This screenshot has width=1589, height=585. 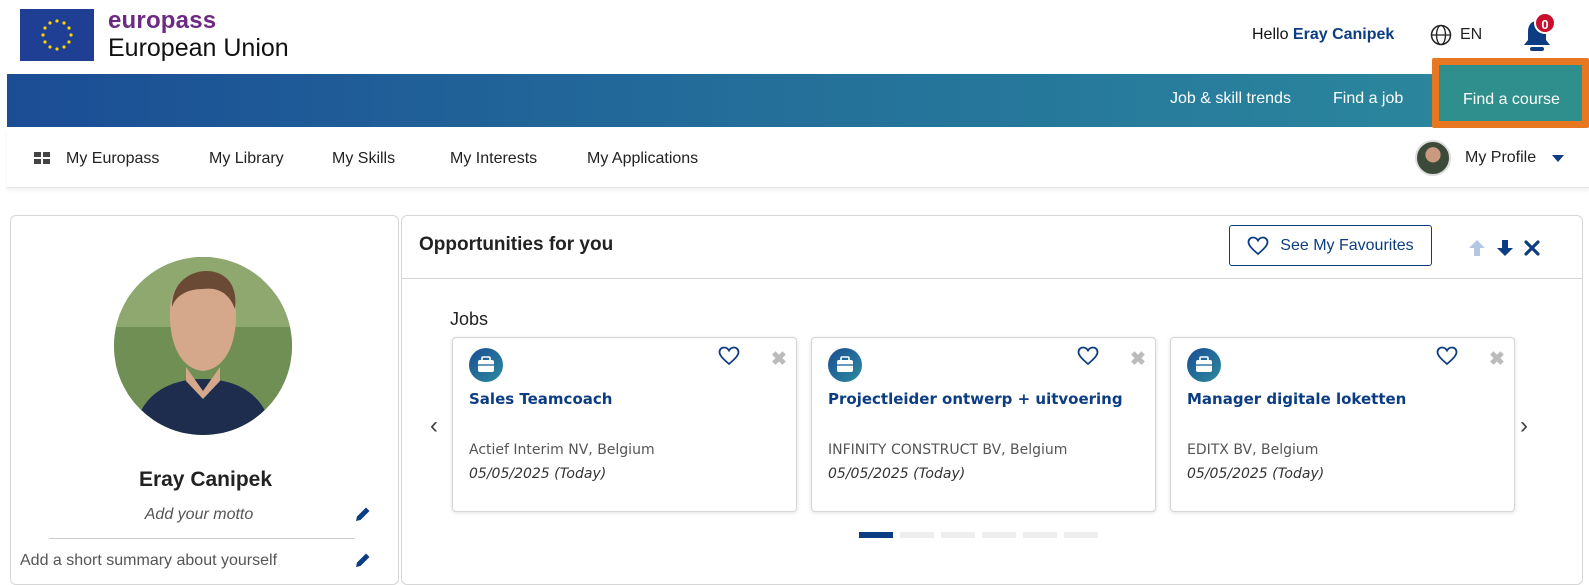 I want to click on close-panel-icon, so click(x=1532, y=248).